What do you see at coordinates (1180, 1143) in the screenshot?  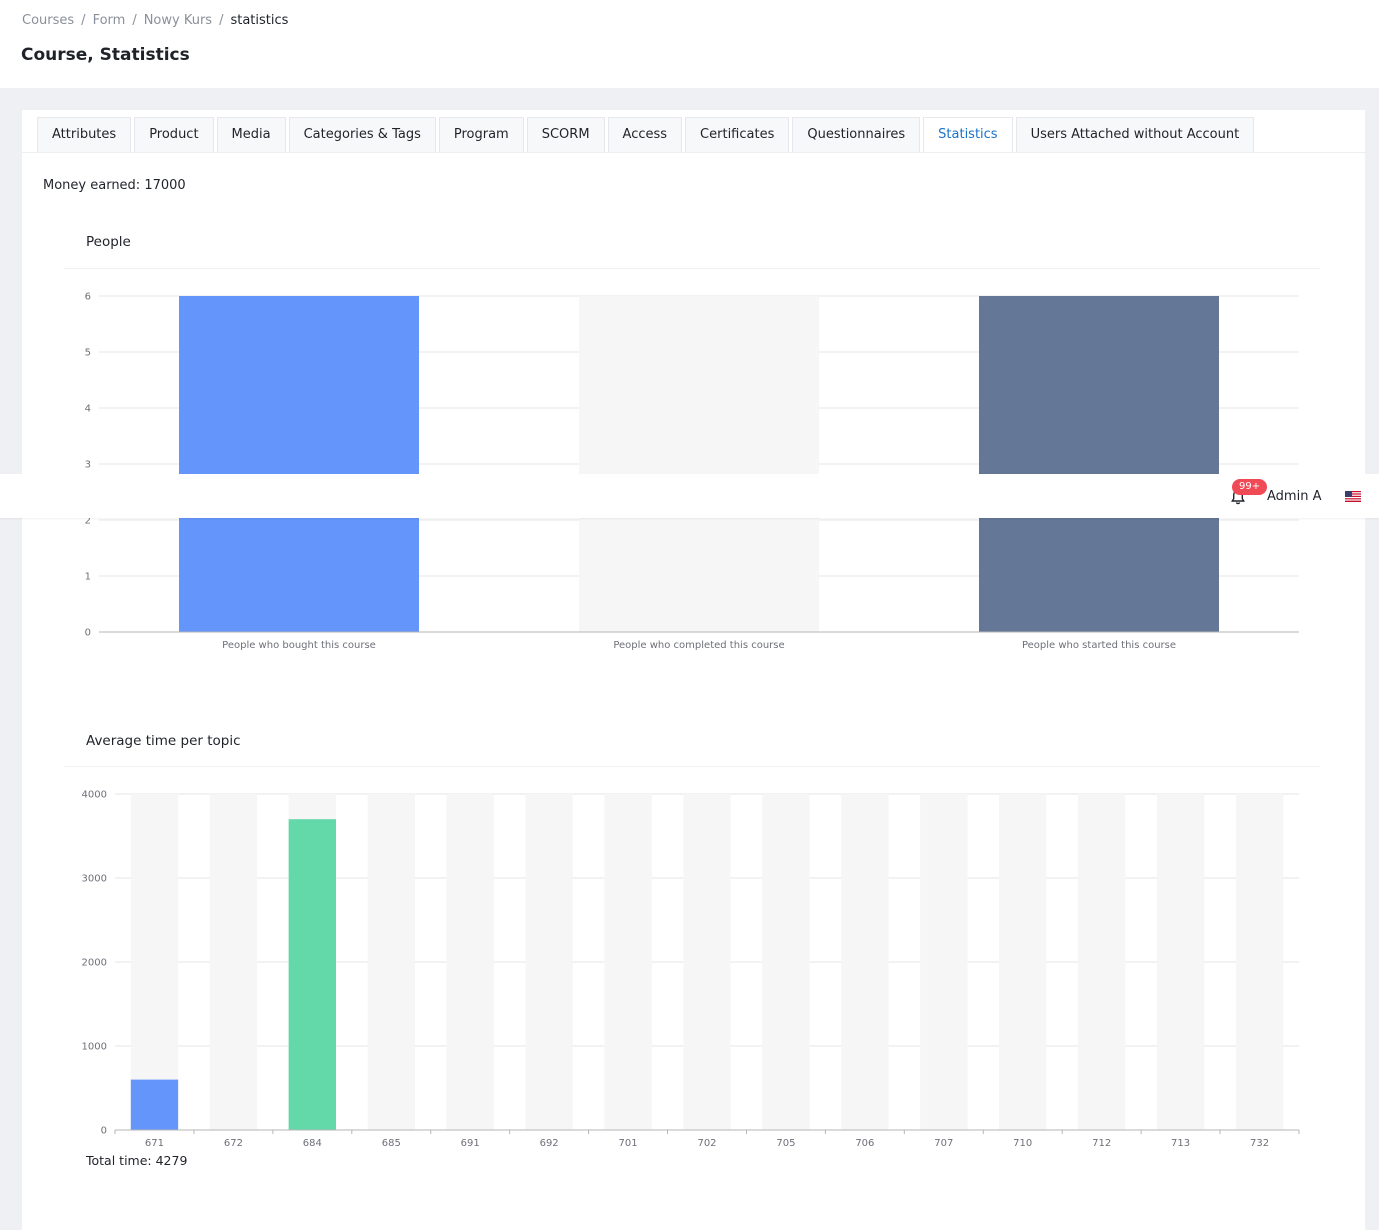 I see `x-tick-label: 713` at bounding box center [1180, 1143].